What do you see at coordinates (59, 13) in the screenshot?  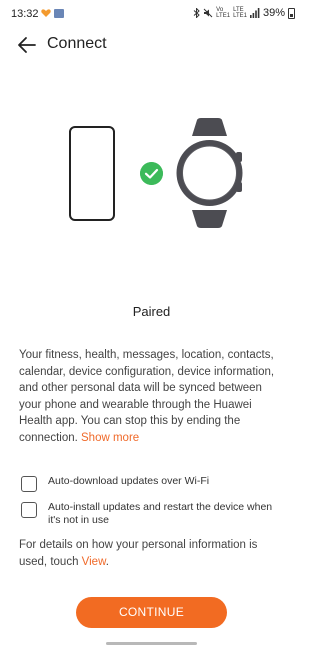 I see `gallery-notification-icon` at bounding box center [59, 13].